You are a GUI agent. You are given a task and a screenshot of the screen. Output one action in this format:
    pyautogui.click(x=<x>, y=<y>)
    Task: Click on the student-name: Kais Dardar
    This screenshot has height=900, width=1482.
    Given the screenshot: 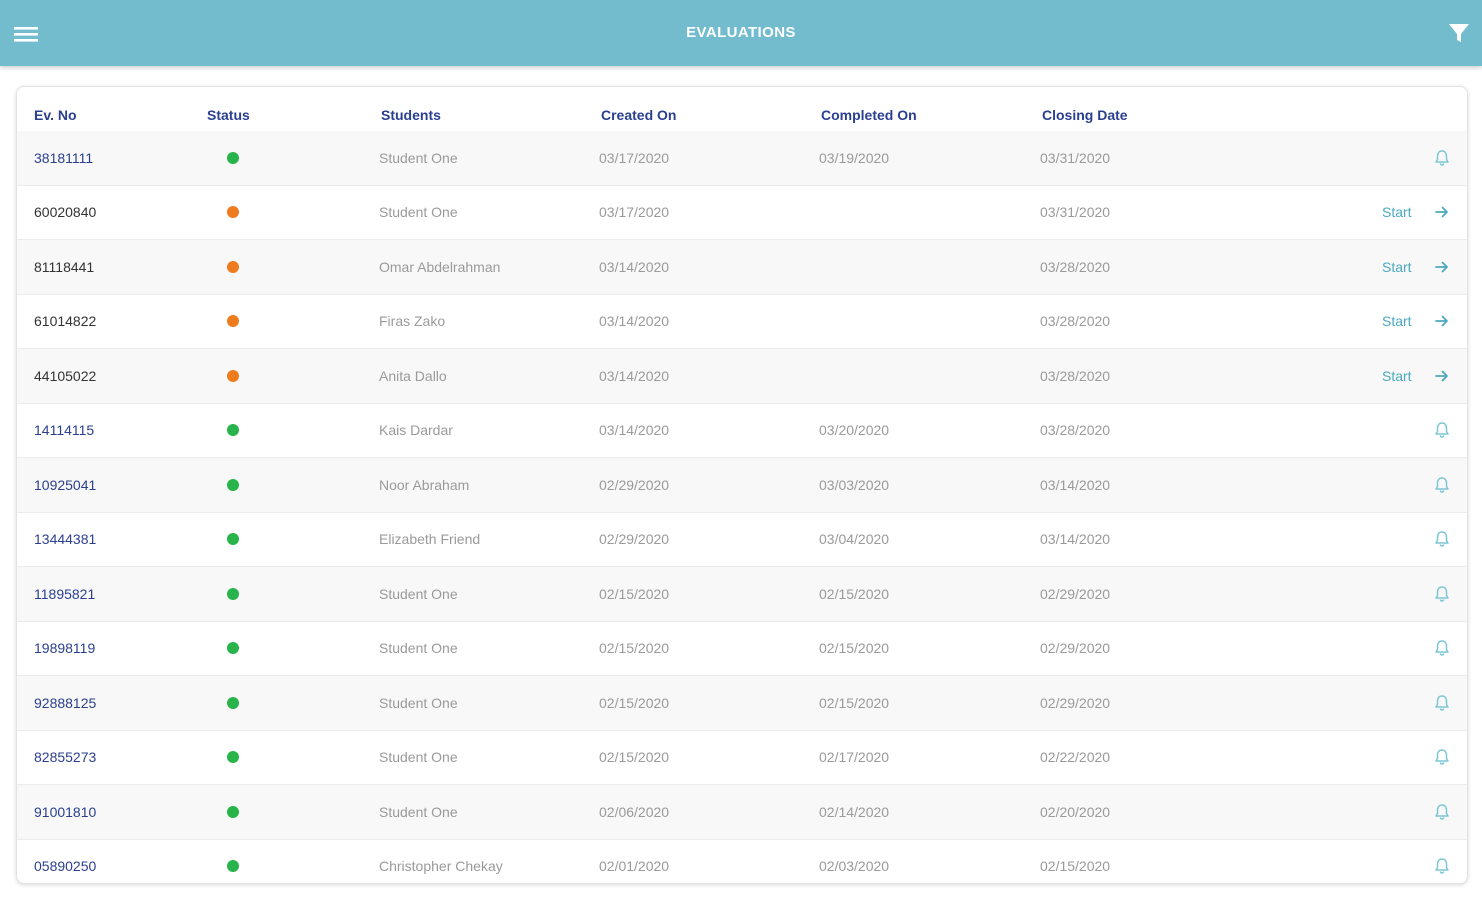 What is the action you would take?
    pyautogui.click(x=416, y=430)
    